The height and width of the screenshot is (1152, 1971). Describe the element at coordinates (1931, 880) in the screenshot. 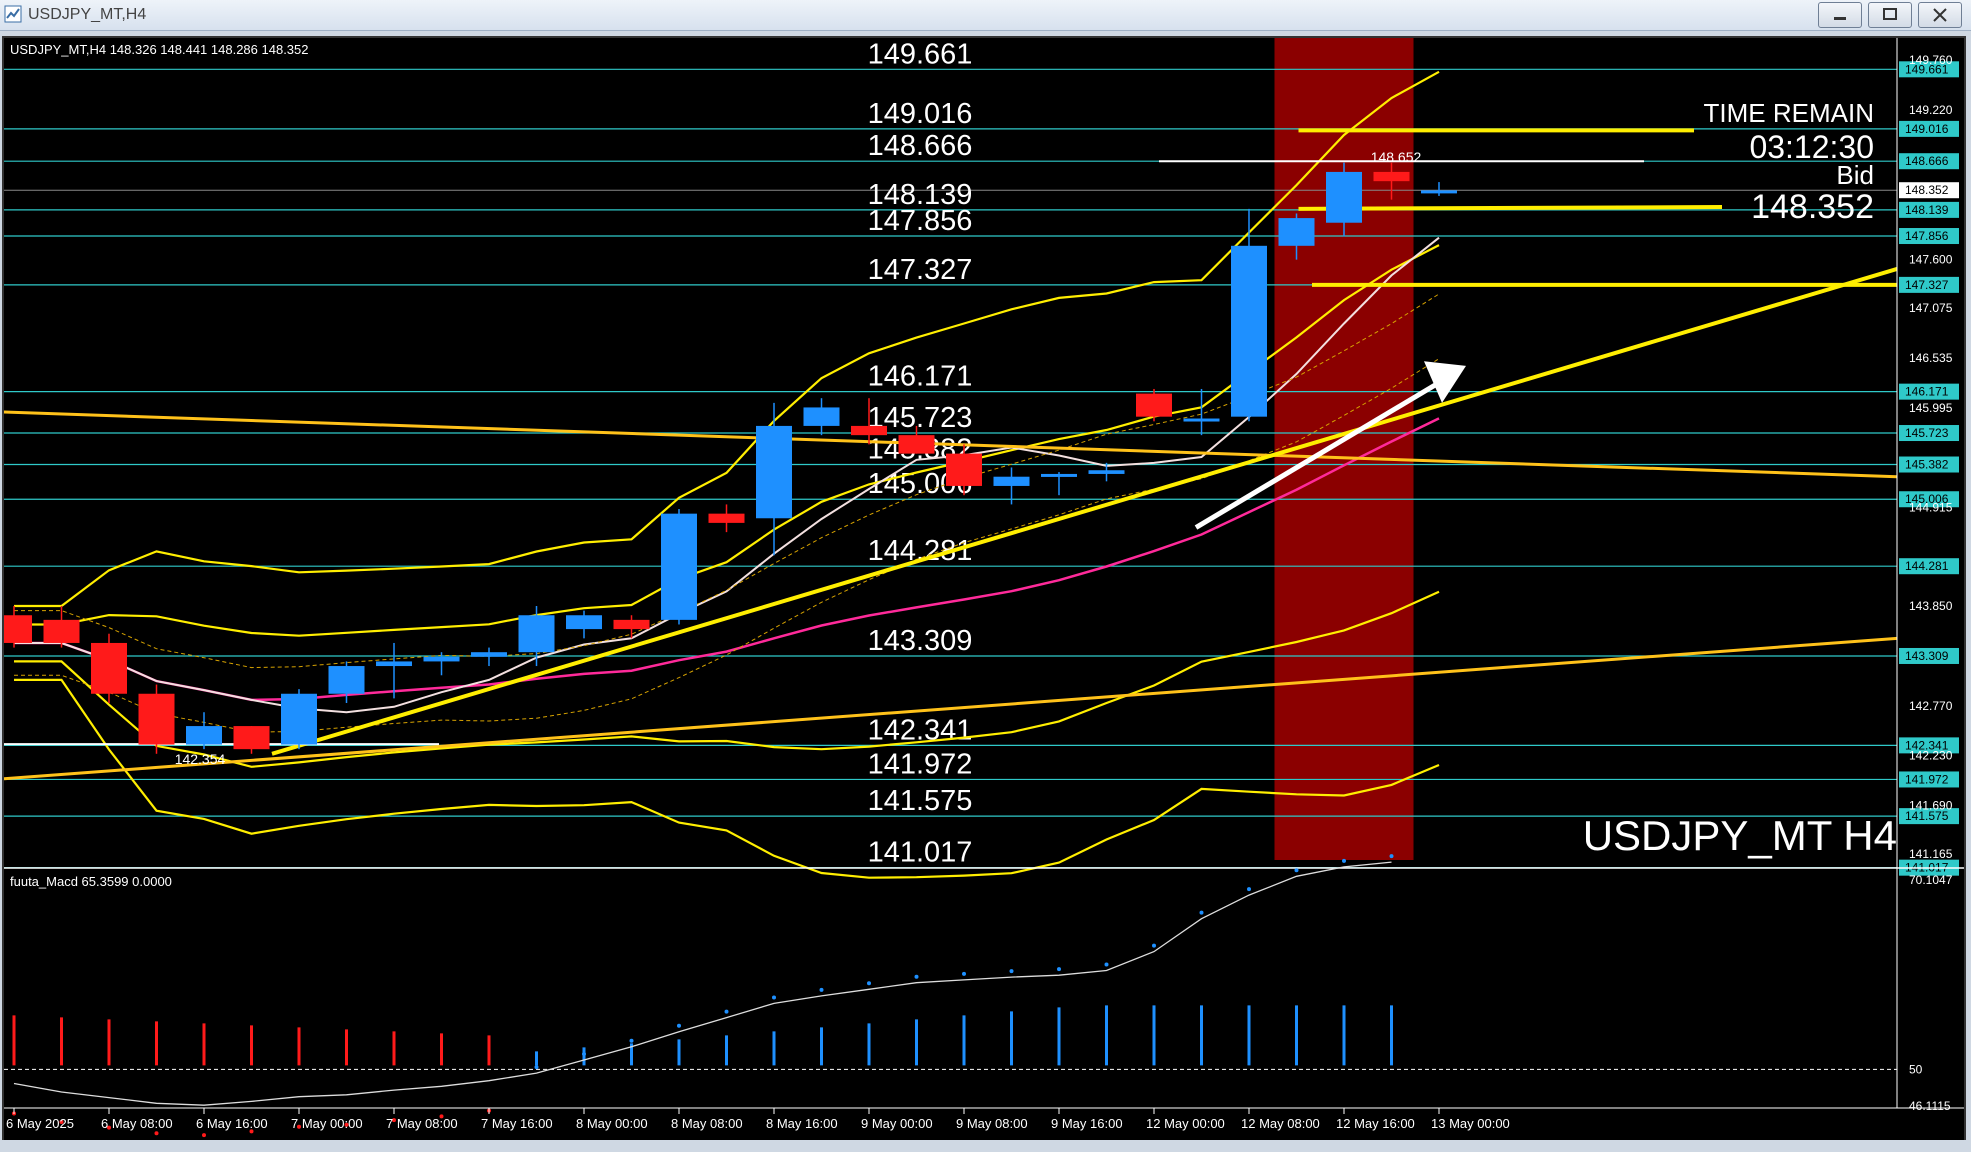

I see `macd-axis-tick: 70.1047` at that location.